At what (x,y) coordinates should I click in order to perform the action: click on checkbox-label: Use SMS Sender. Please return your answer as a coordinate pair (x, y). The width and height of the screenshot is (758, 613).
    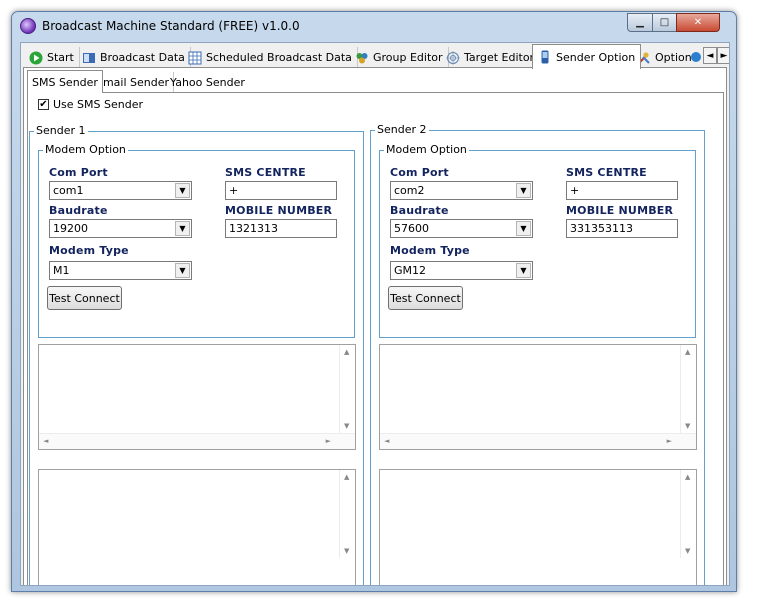
    Looking at the image, I should click on (98, 104).